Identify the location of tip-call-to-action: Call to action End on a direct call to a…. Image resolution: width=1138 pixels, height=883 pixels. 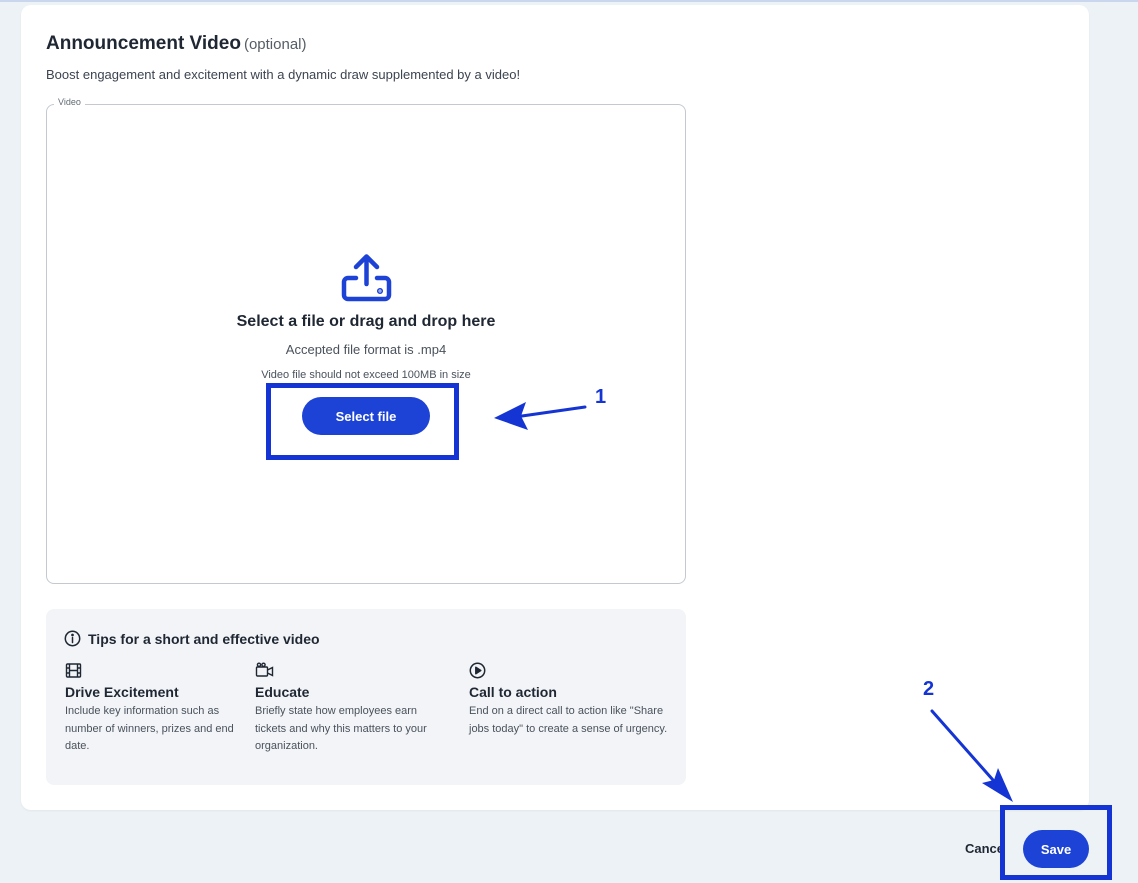
(569, 700).